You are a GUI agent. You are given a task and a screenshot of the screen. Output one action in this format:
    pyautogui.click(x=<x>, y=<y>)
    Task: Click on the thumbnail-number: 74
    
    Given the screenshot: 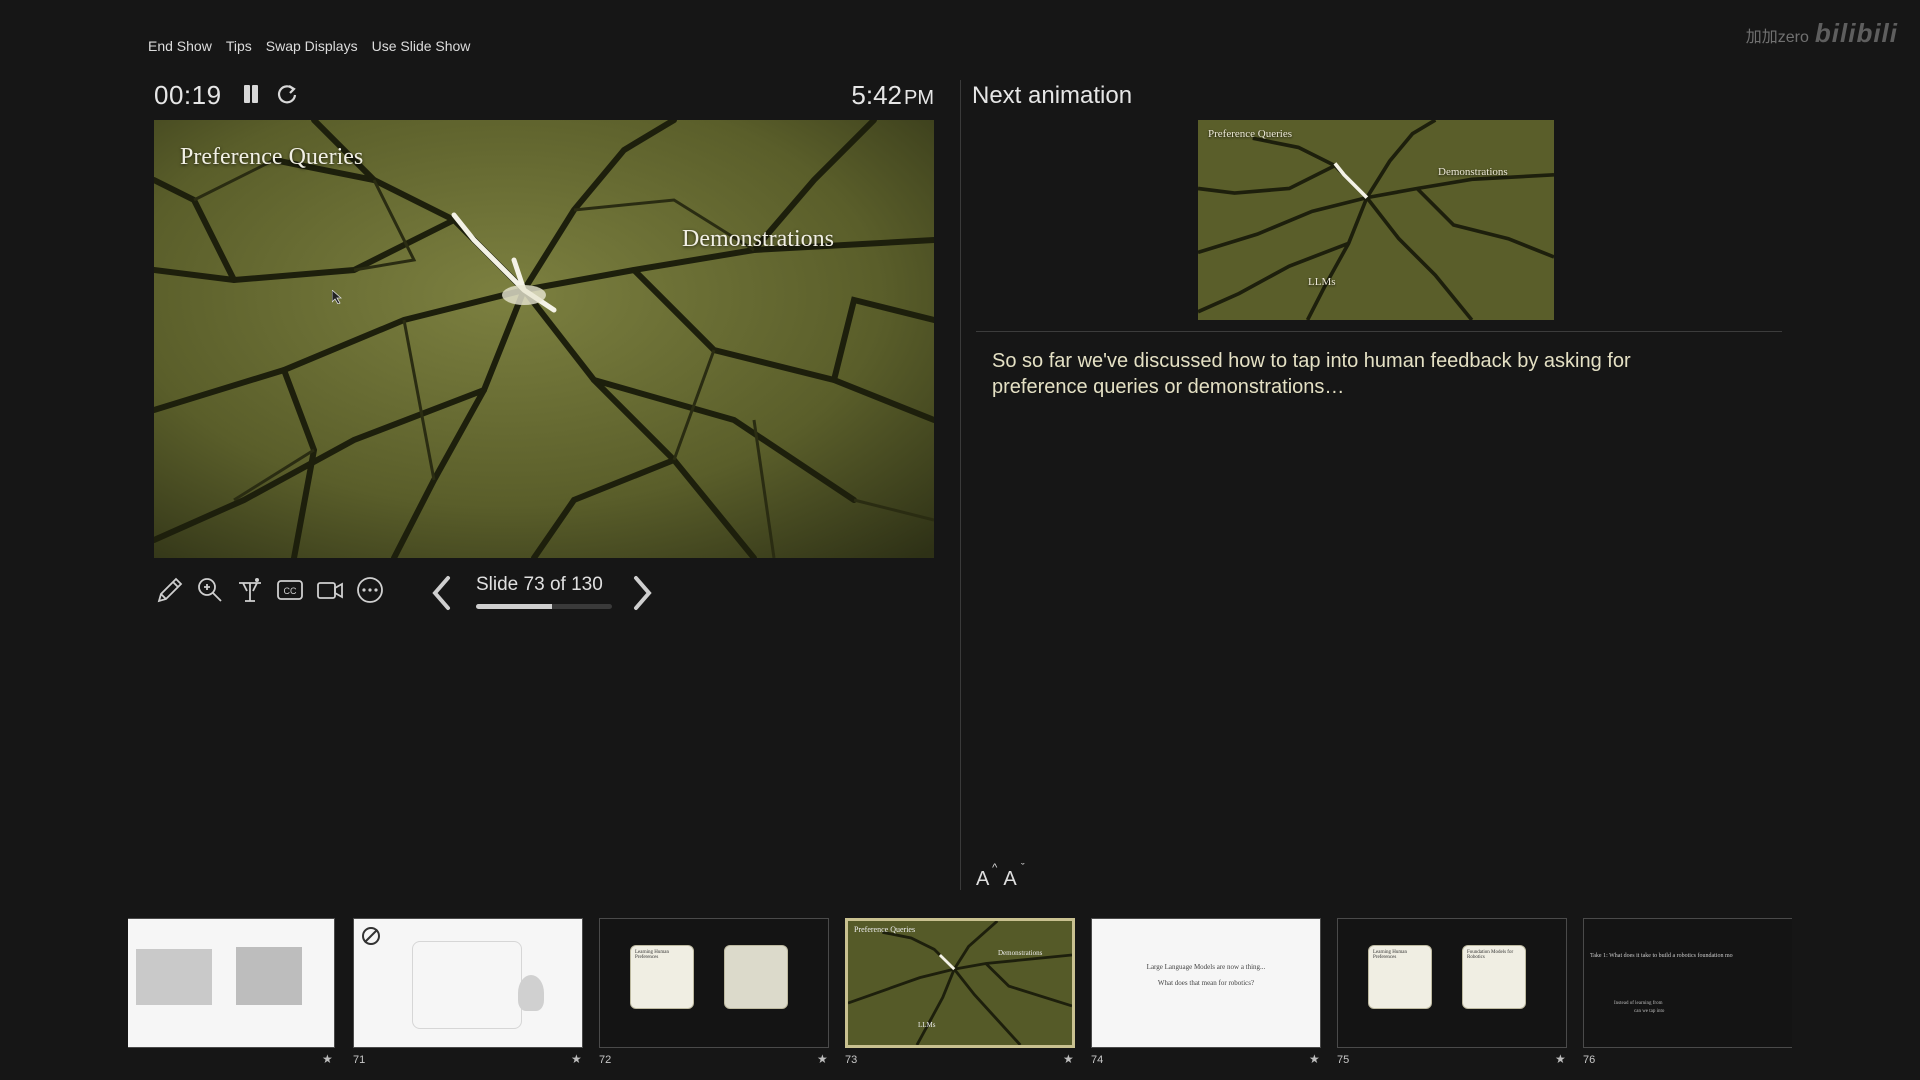 What is the action you would take?
    pyautogui.click(x=1097, y=1060)
    